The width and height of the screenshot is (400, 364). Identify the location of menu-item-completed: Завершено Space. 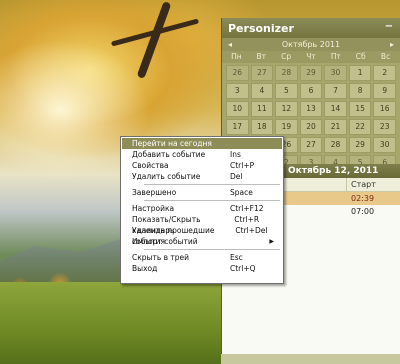
(202, 192).